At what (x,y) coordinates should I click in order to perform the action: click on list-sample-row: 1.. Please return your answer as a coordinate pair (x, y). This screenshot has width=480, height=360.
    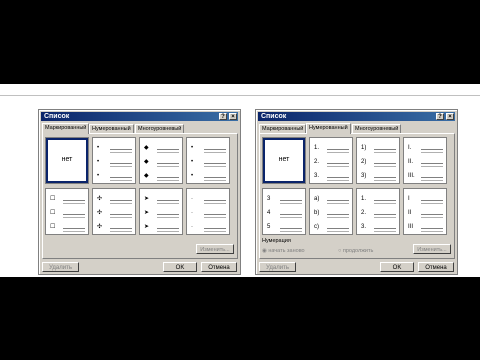
    Looking at the image, I should click on (331, 148).